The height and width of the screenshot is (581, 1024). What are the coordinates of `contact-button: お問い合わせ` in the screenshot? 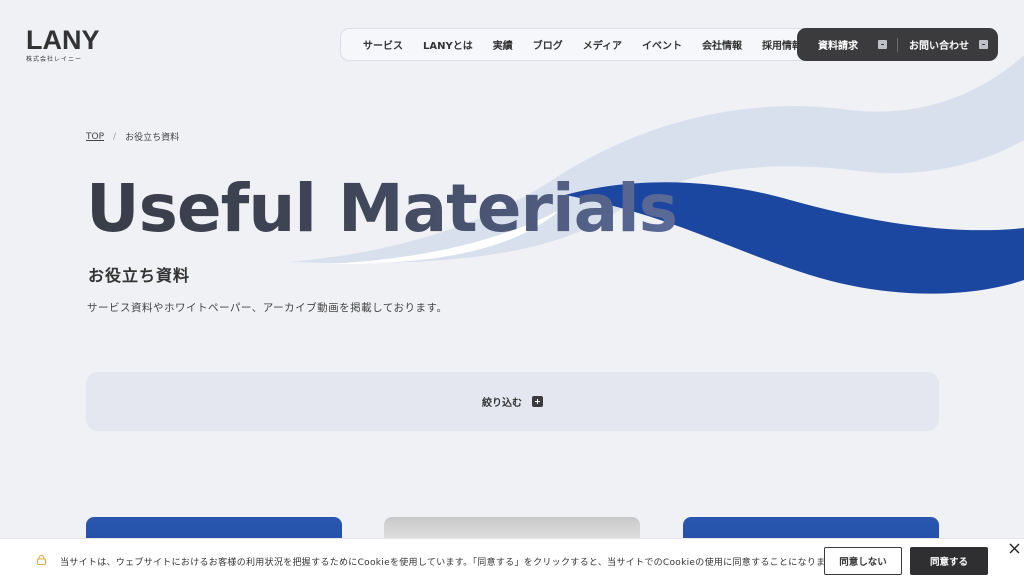 It's located at (948, 44).